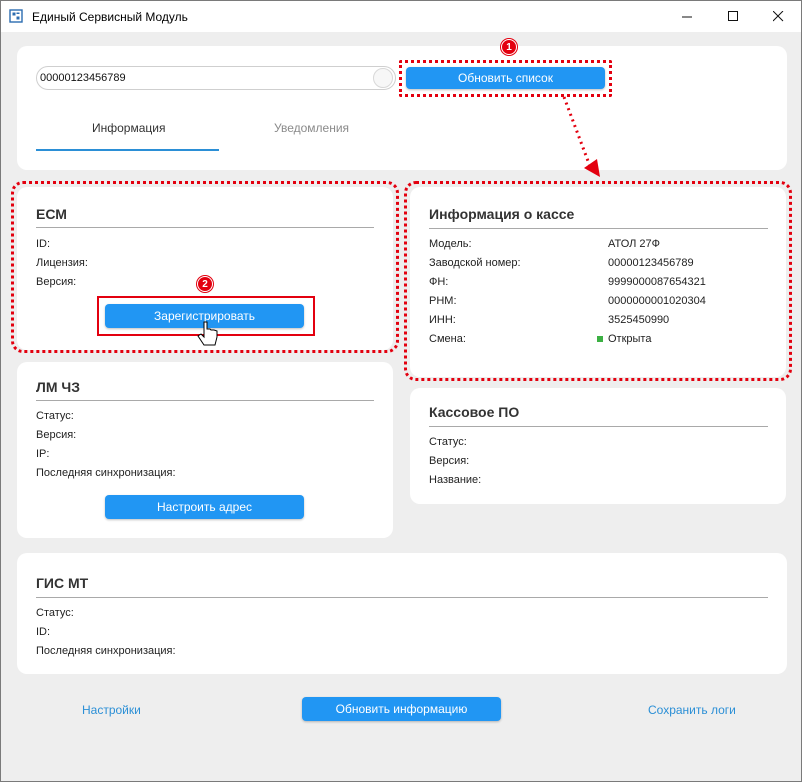 The height and width of the screenshot is (782, 802). Describe the element at coordinates (778, 16) in the screenshot. I see `close-icon` at that location.